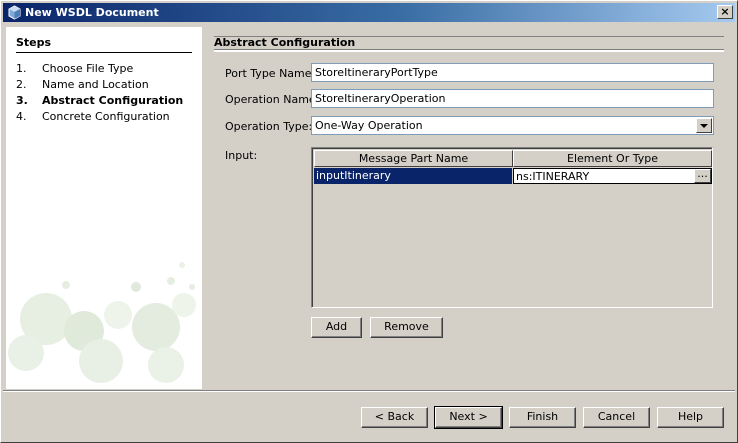  Describe the element at coordinates (512, 72) in the screenshot. I see `port-type-name-field: StoreItineraryPortType` at that location.